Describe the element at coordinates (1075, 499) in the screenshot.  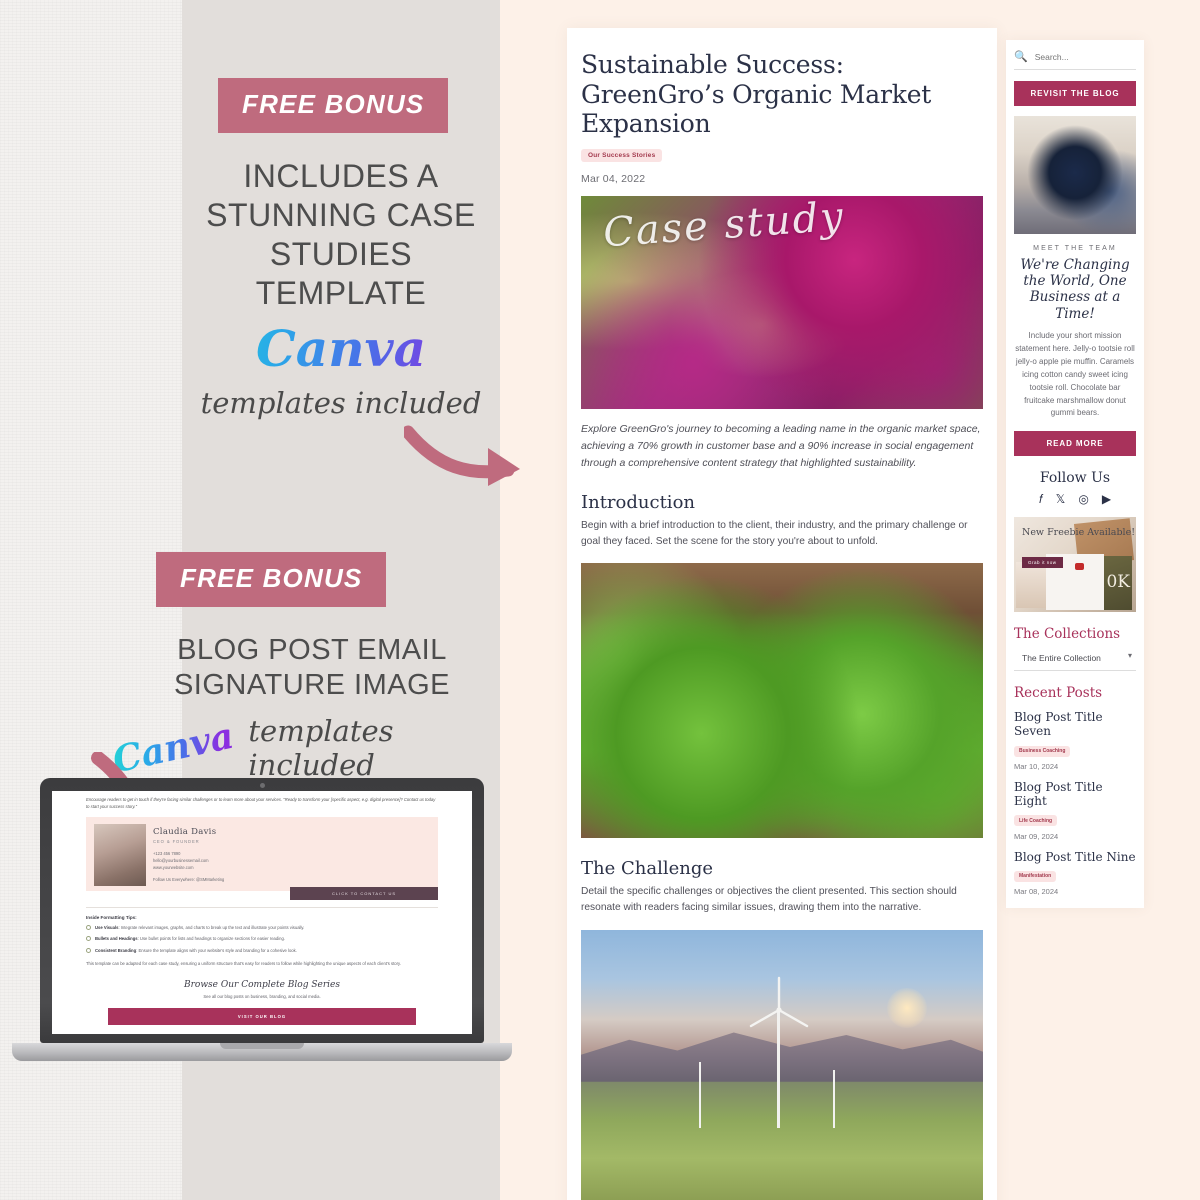
I see `social-links: 𝑓 𝕏 ◎ ▶` at that location.